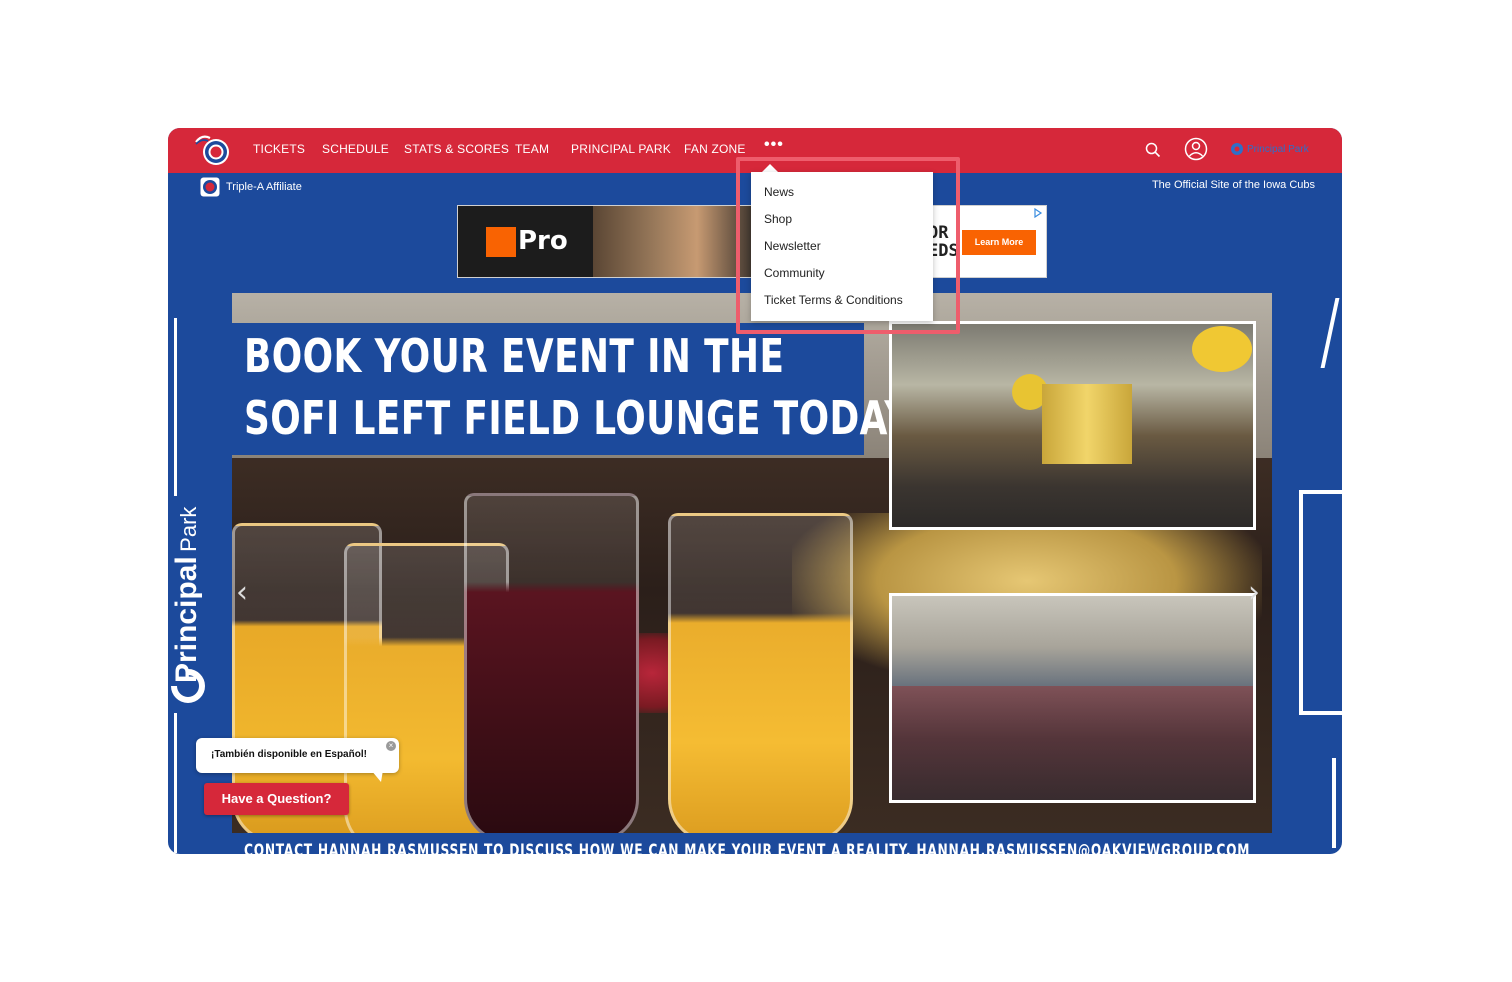 Image resolution: width=1512 pixels, height=982 pixels. I want to click on menu-item-ticket-terms: Ticket Terms & Conditions, so click(833, 300).